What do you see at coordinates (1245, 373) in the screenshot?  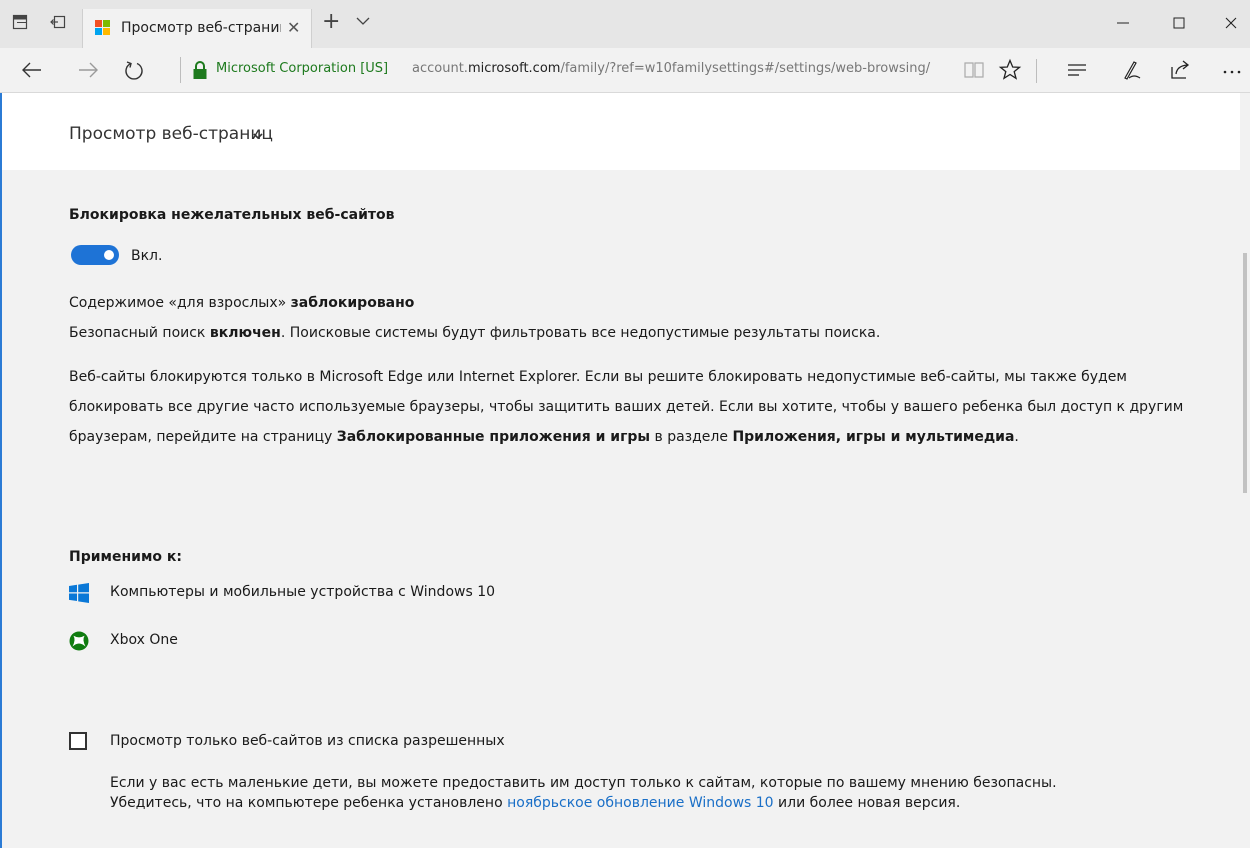 I see `scrollbar-thumb` at bounding box center [1245, 373].